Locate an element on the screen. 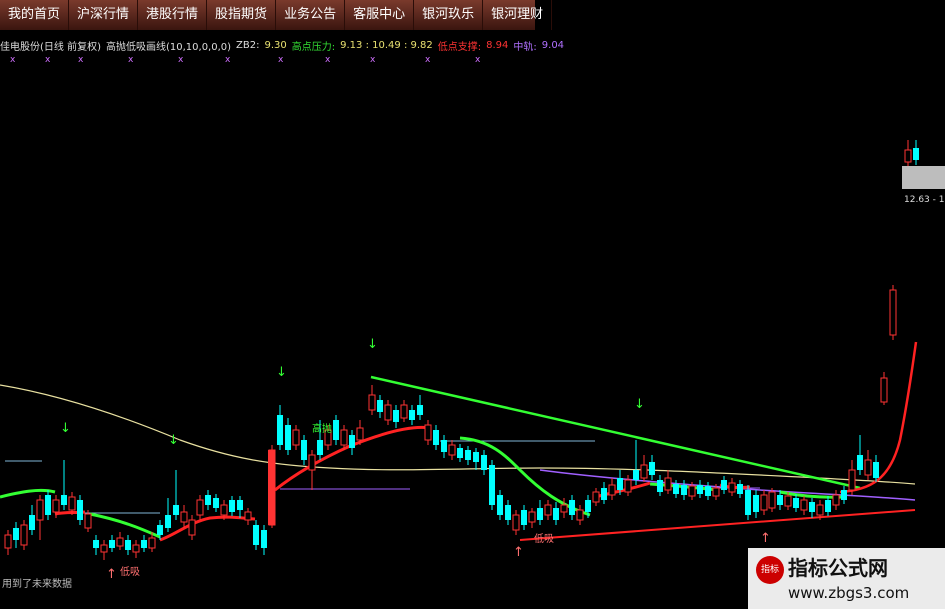  low-support-value: 8.94 is located at coordinates (497, 45).